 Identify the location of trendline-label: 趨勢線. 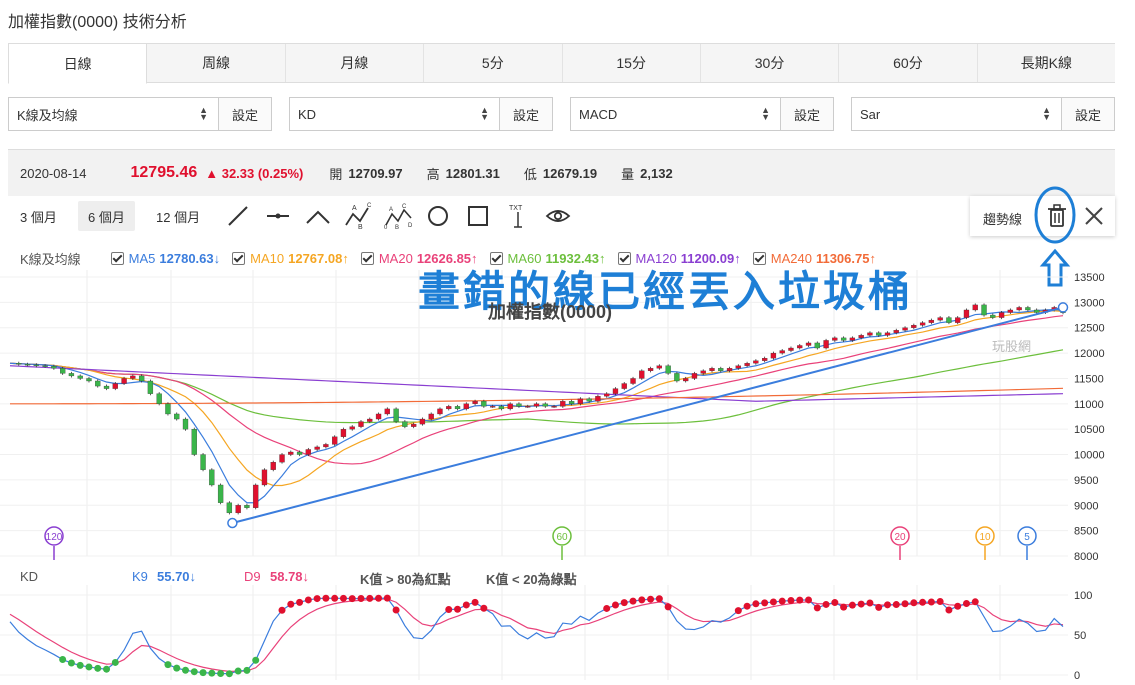
(1003, 219).